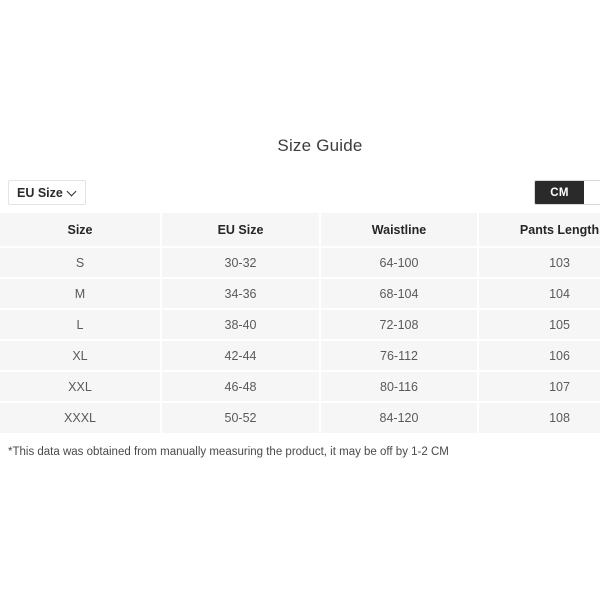 This screenshot has width=600, height=600. What do you see at coordinates (241, 325) in the screenshot?
I see `cell-eu-size: 38-40` at bounding box center [241, 325].